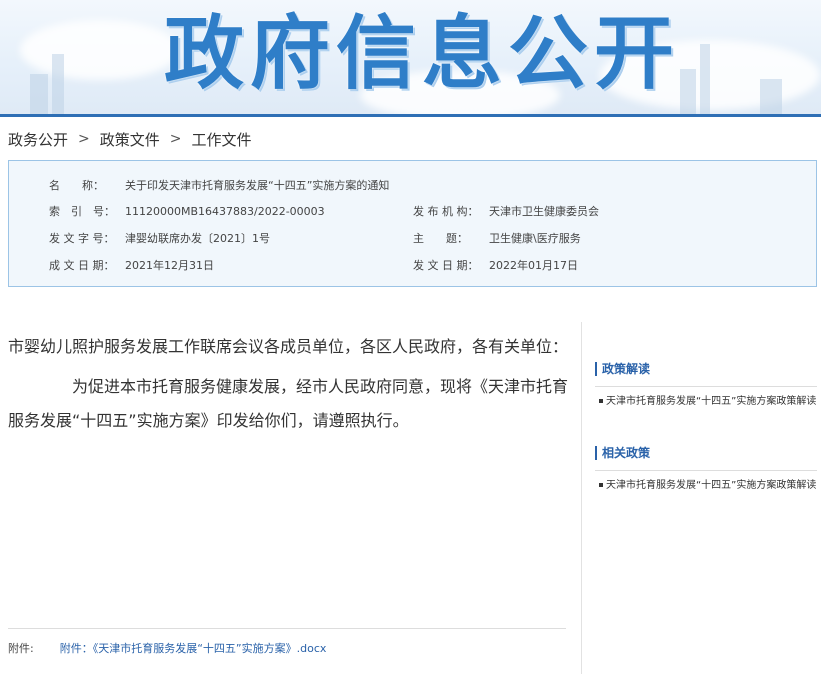 This screenshot has width=821, height=674. What do you see at coordinates (711, 401) in the screenshot?
I see `interpretation-link-text: 天津市托育服务发展“十四五”实施方案政策解读` at bounding box center [711, 401].